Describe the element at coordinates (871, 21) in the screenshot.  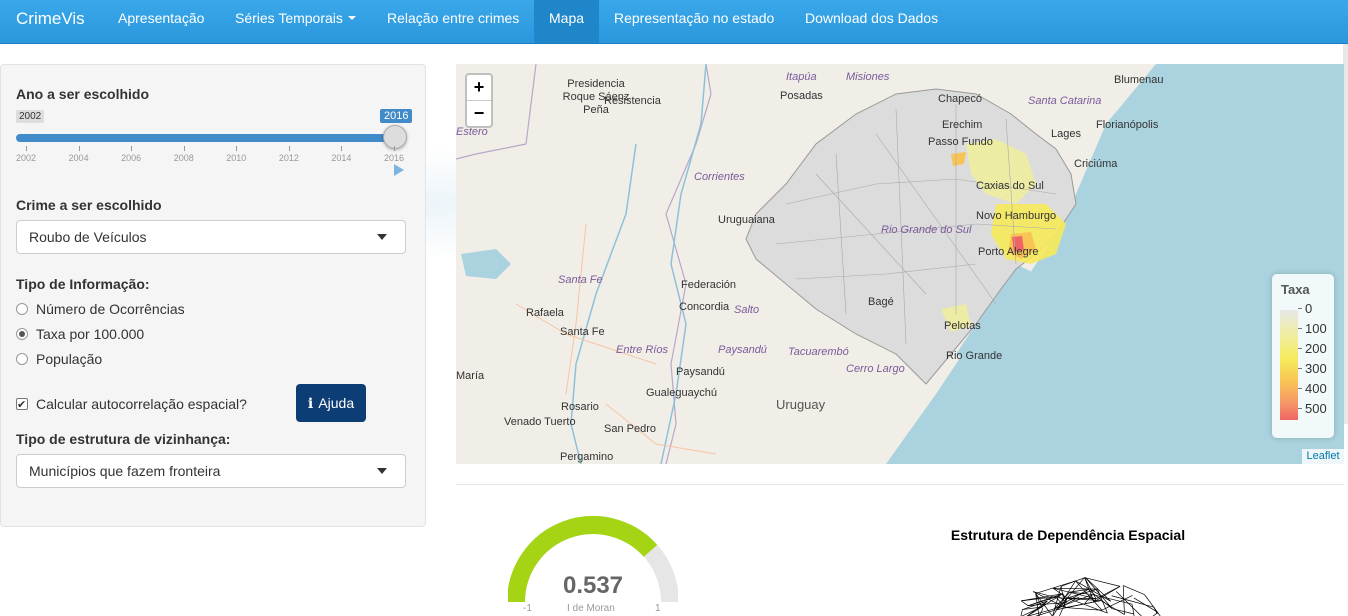
I see `nav-download-dados: Download dos Dados` at that location.